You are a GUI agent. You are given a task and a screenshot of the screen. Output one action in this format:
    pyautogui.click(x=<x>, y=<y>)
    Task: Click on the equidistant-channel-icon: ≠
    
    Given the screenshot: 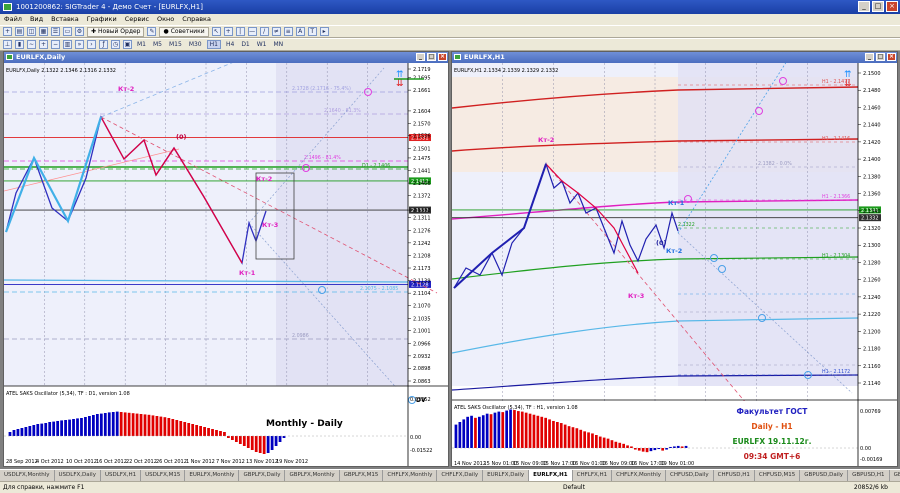 What is the action you would take?
    pyautogui.click(x=276, y=31)
    